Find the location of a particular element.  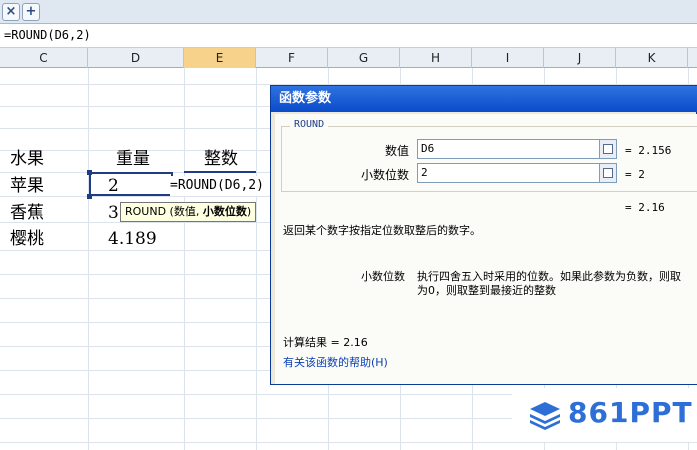

sheet-tab-strip: × + is located at coordinates (348, 12).